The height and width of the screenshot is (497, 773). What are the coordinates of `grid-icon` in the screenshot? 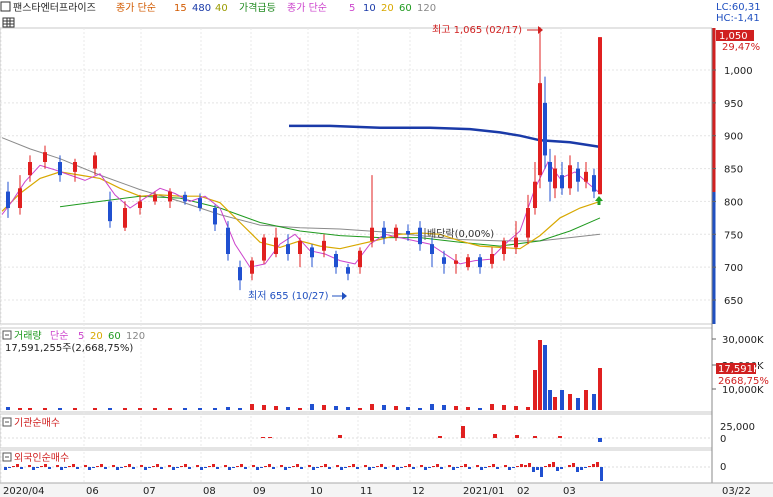 It's located at (8, 22).